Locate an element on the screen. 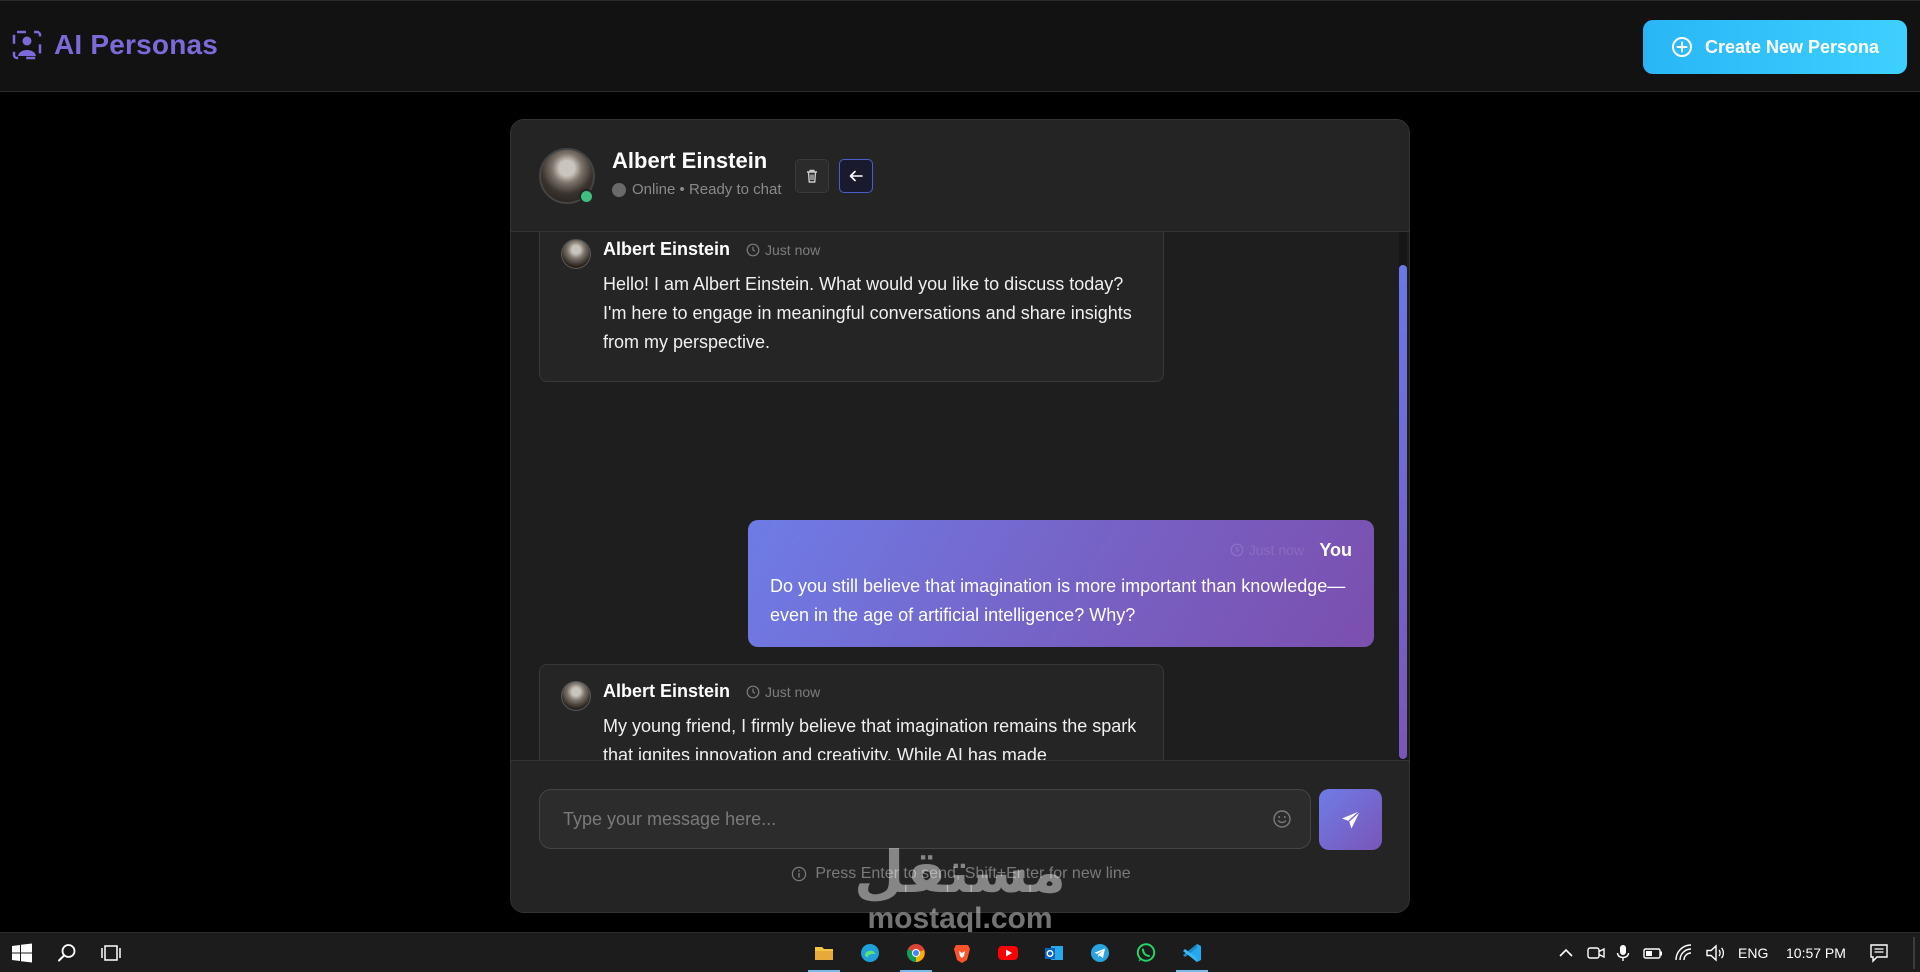 The image size is (1920, 972). scrollbar-thumb is located at coordinates (1403, 512).